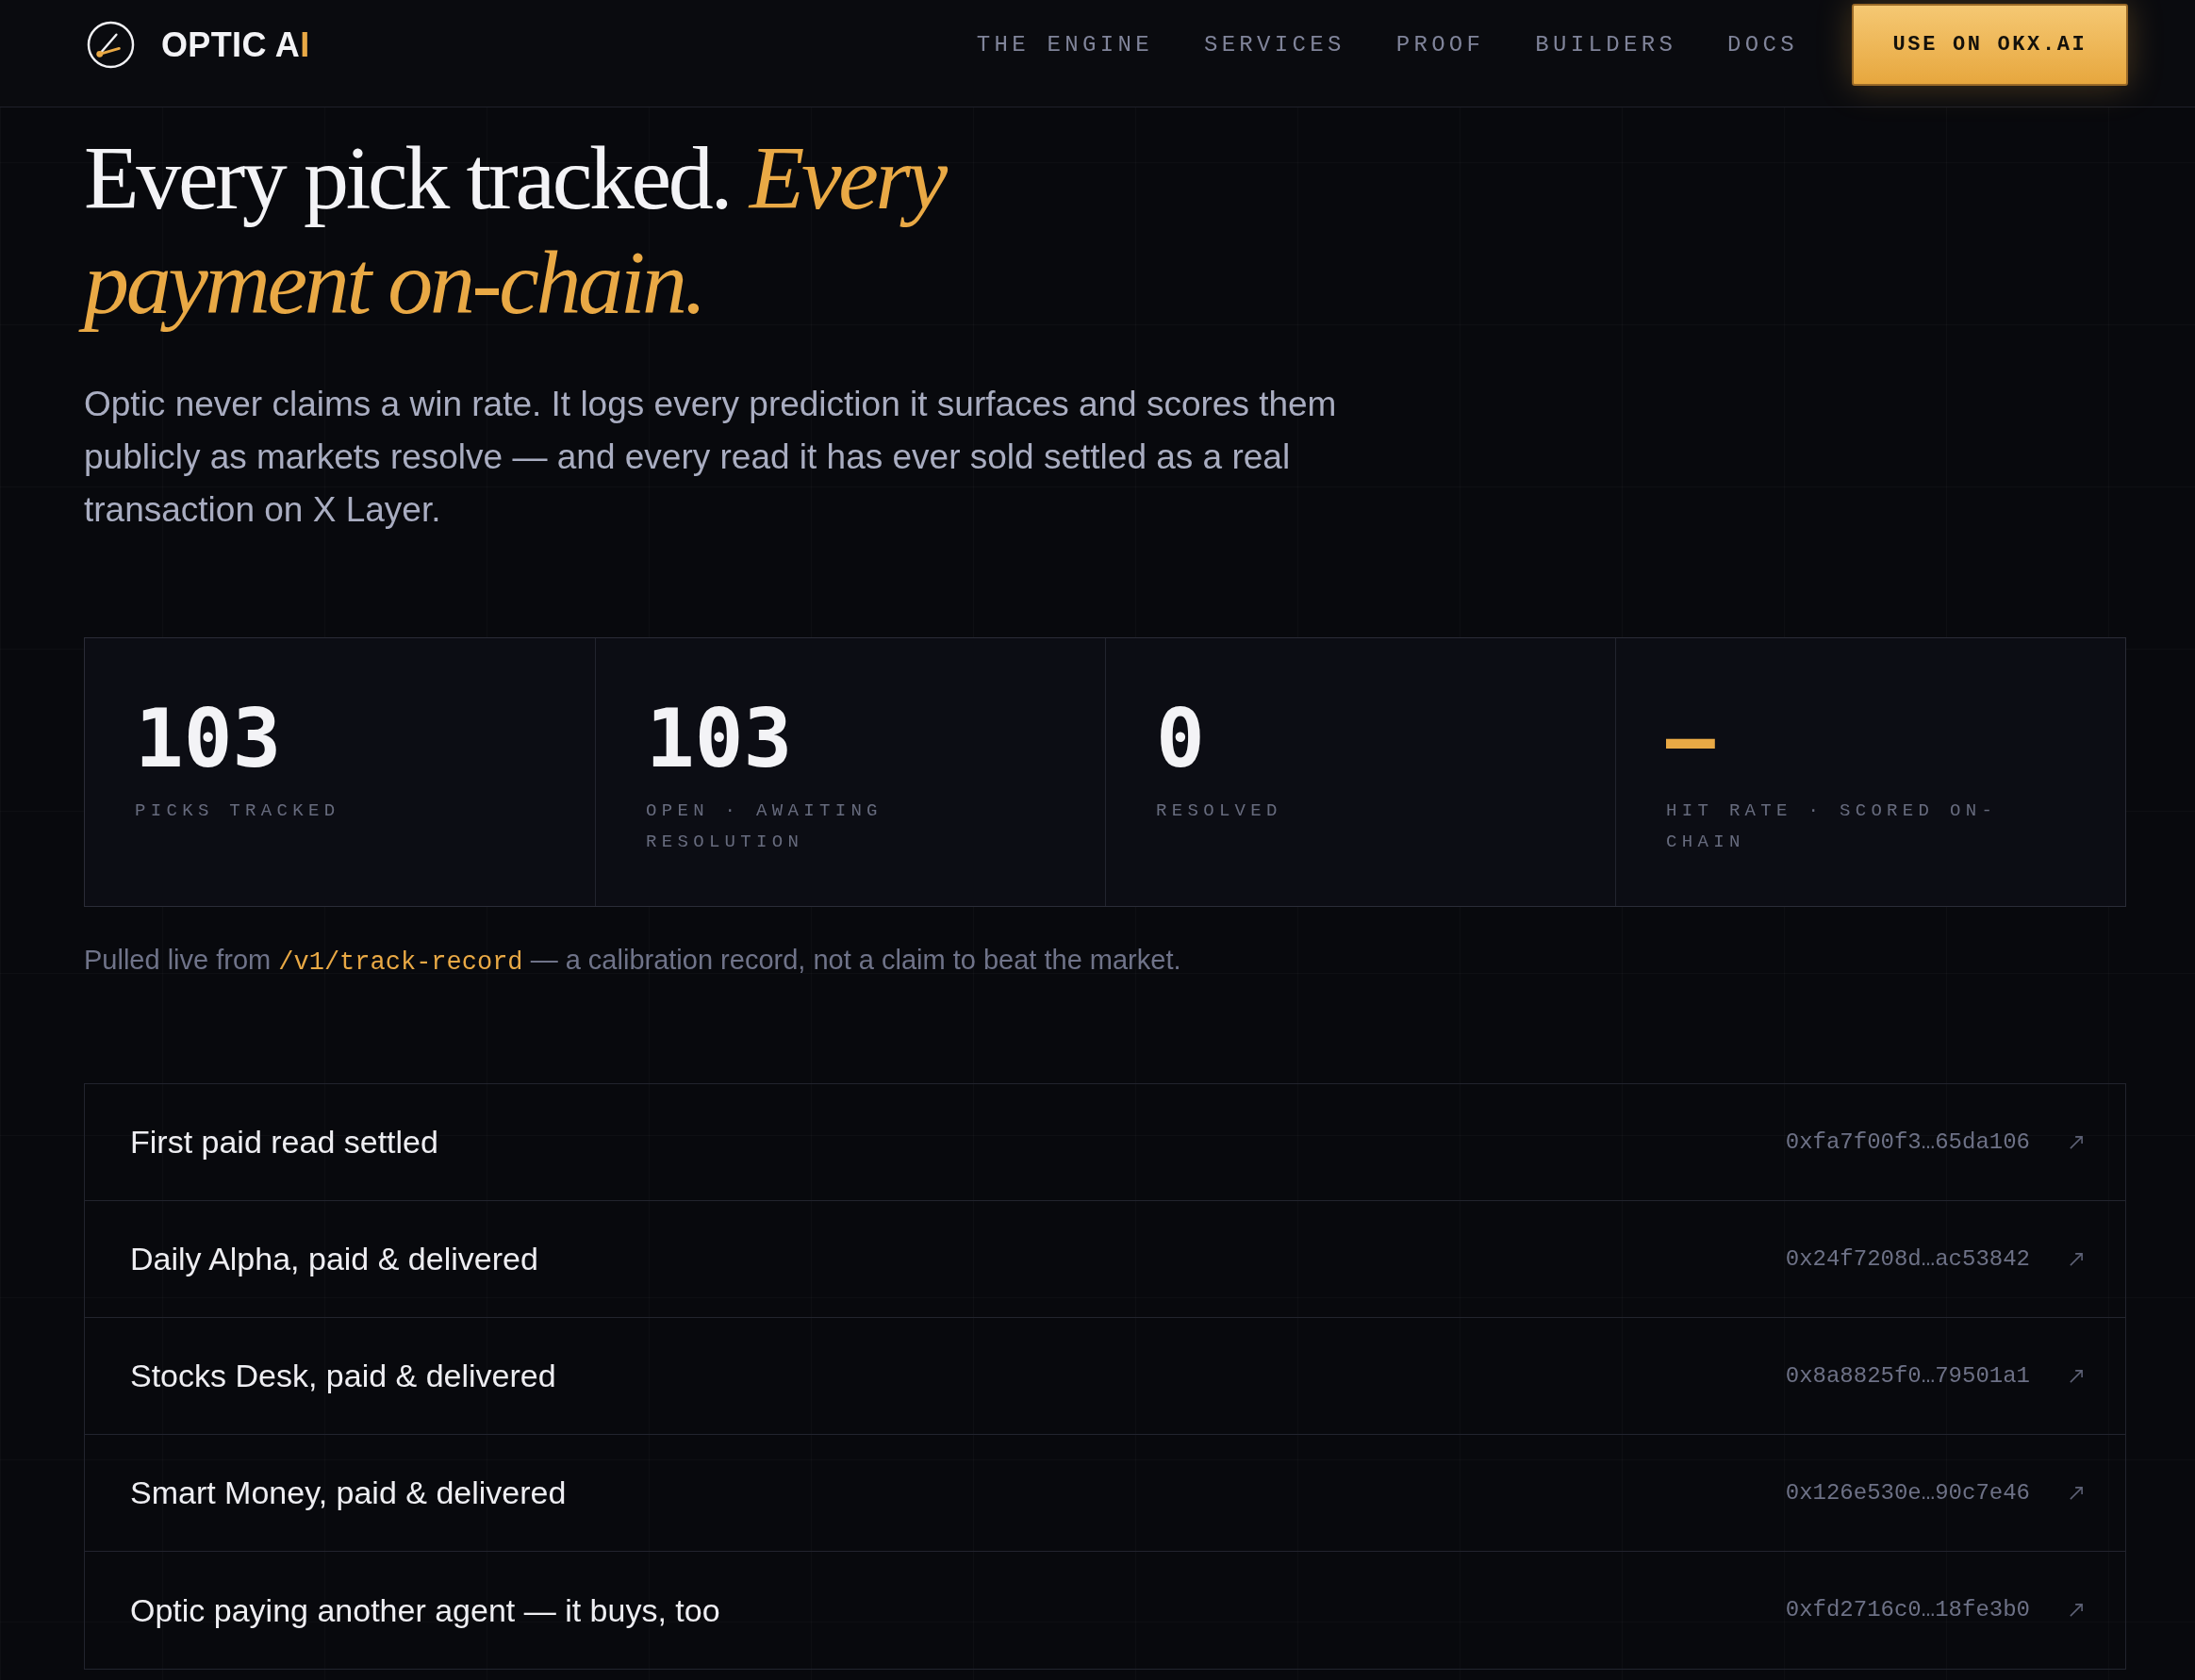 The image size is (2195, 1680). What do you see at coordinates (1907, 1376) in the screenshot?
I see `tx-hash-link: 0x8a8825f0…79501a1` at bounding box center [1907, 1376].